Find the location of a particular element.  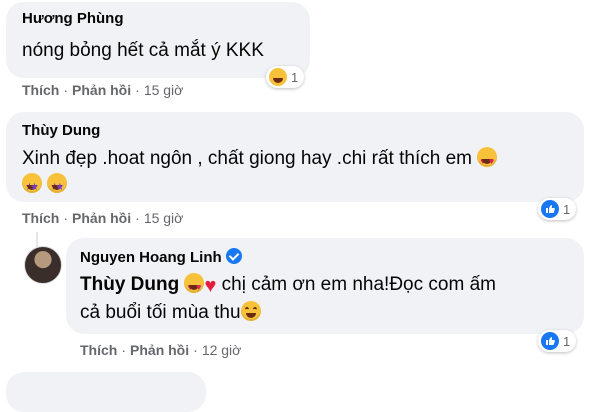

red-heart-icon: ♥ is located at coordinates (210, 286).